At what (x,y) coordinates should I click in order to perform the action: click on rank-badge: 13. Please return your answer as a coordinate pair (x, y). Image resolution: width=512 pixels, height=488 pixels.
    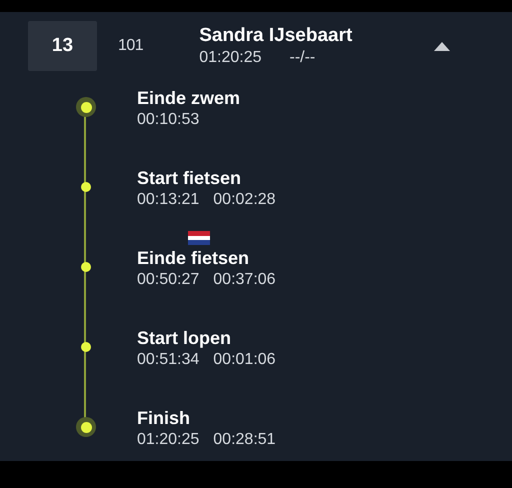
    Looking at the image, I should click on (62, 46).